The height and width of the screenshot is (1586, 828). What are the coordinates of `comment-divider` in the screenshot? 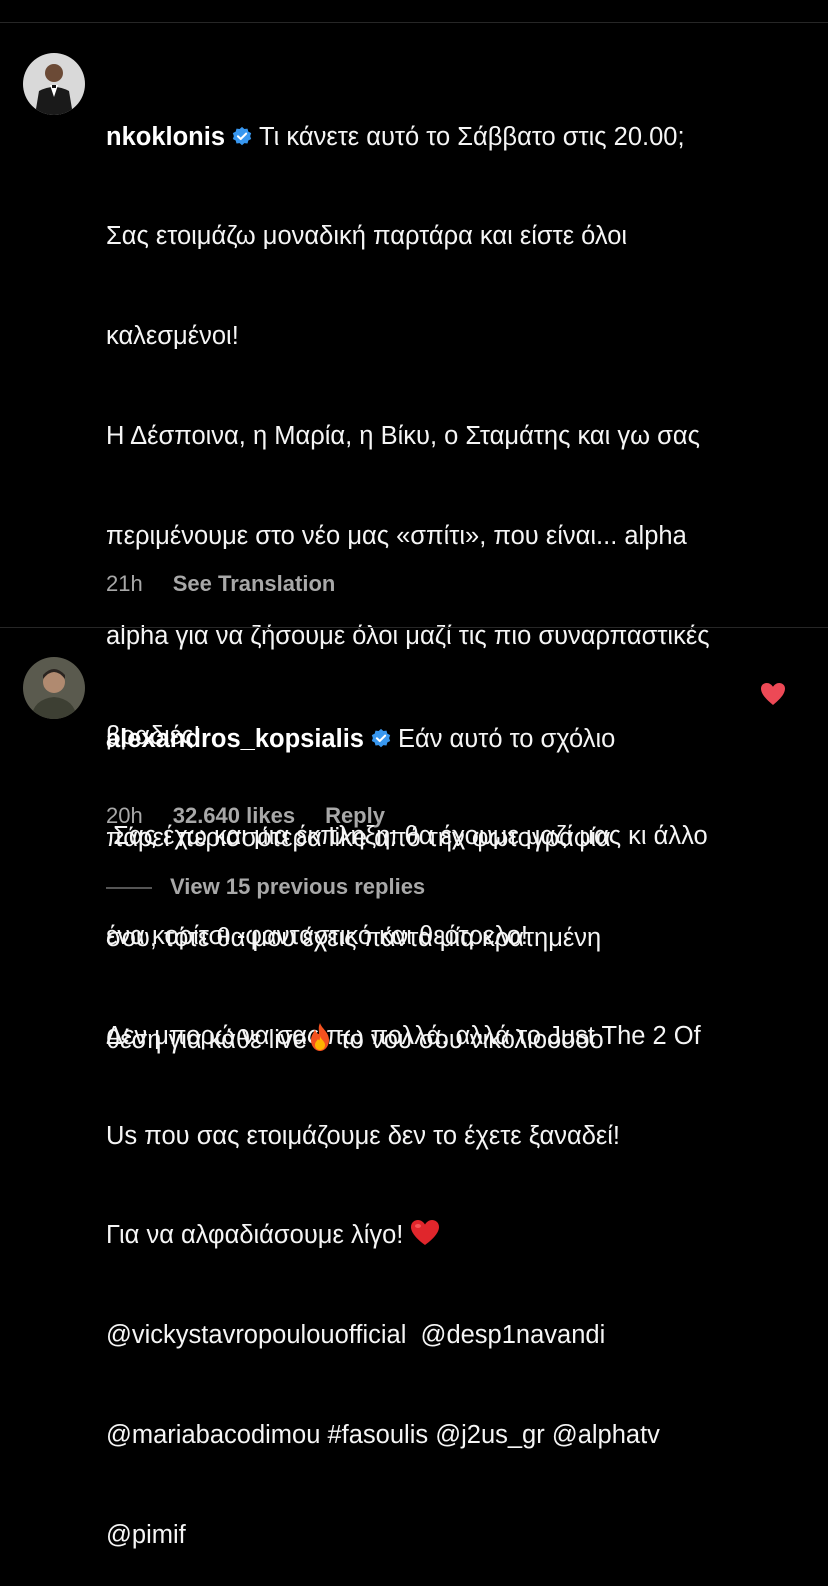 It's located at (414, 627).